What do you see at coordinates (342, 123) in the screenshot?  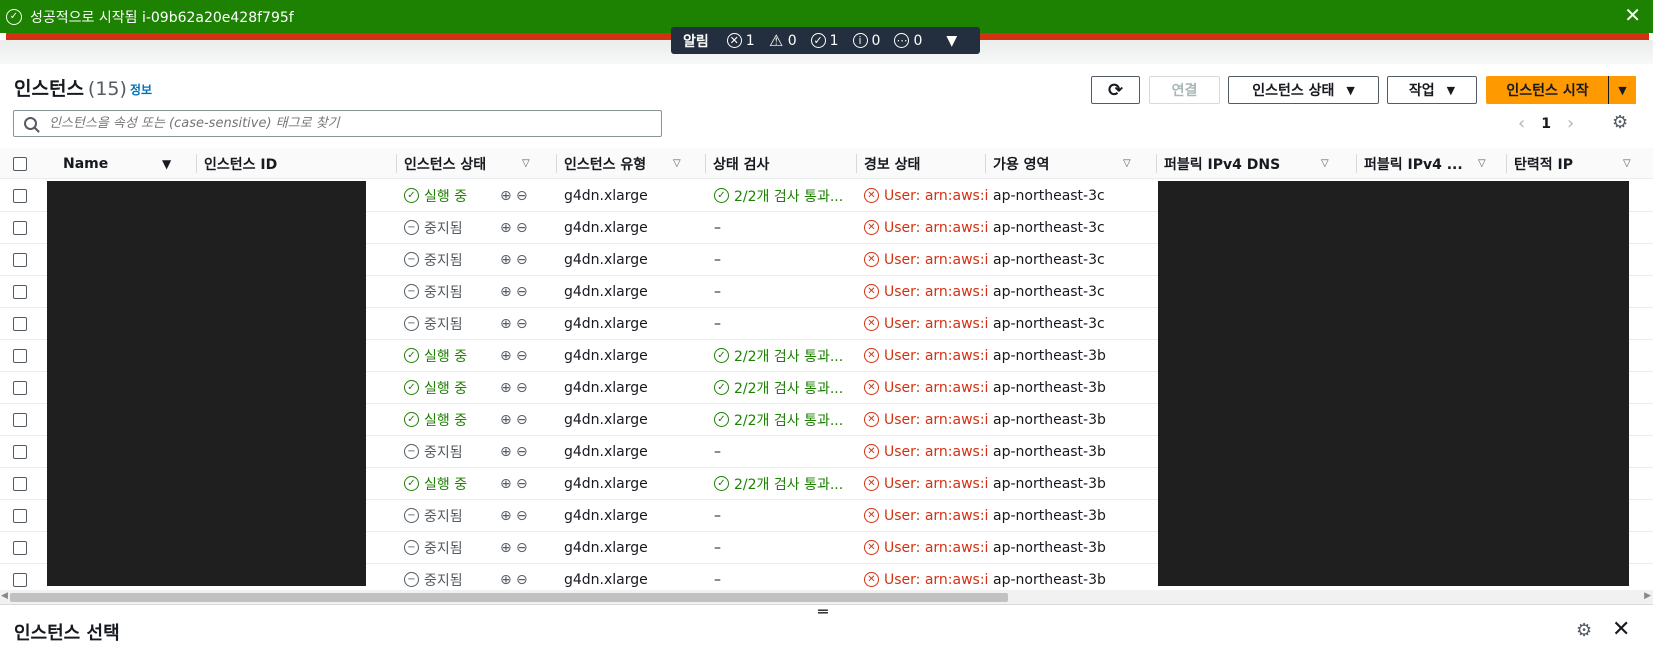 I see `search-input` at bounding box center [342, 123].